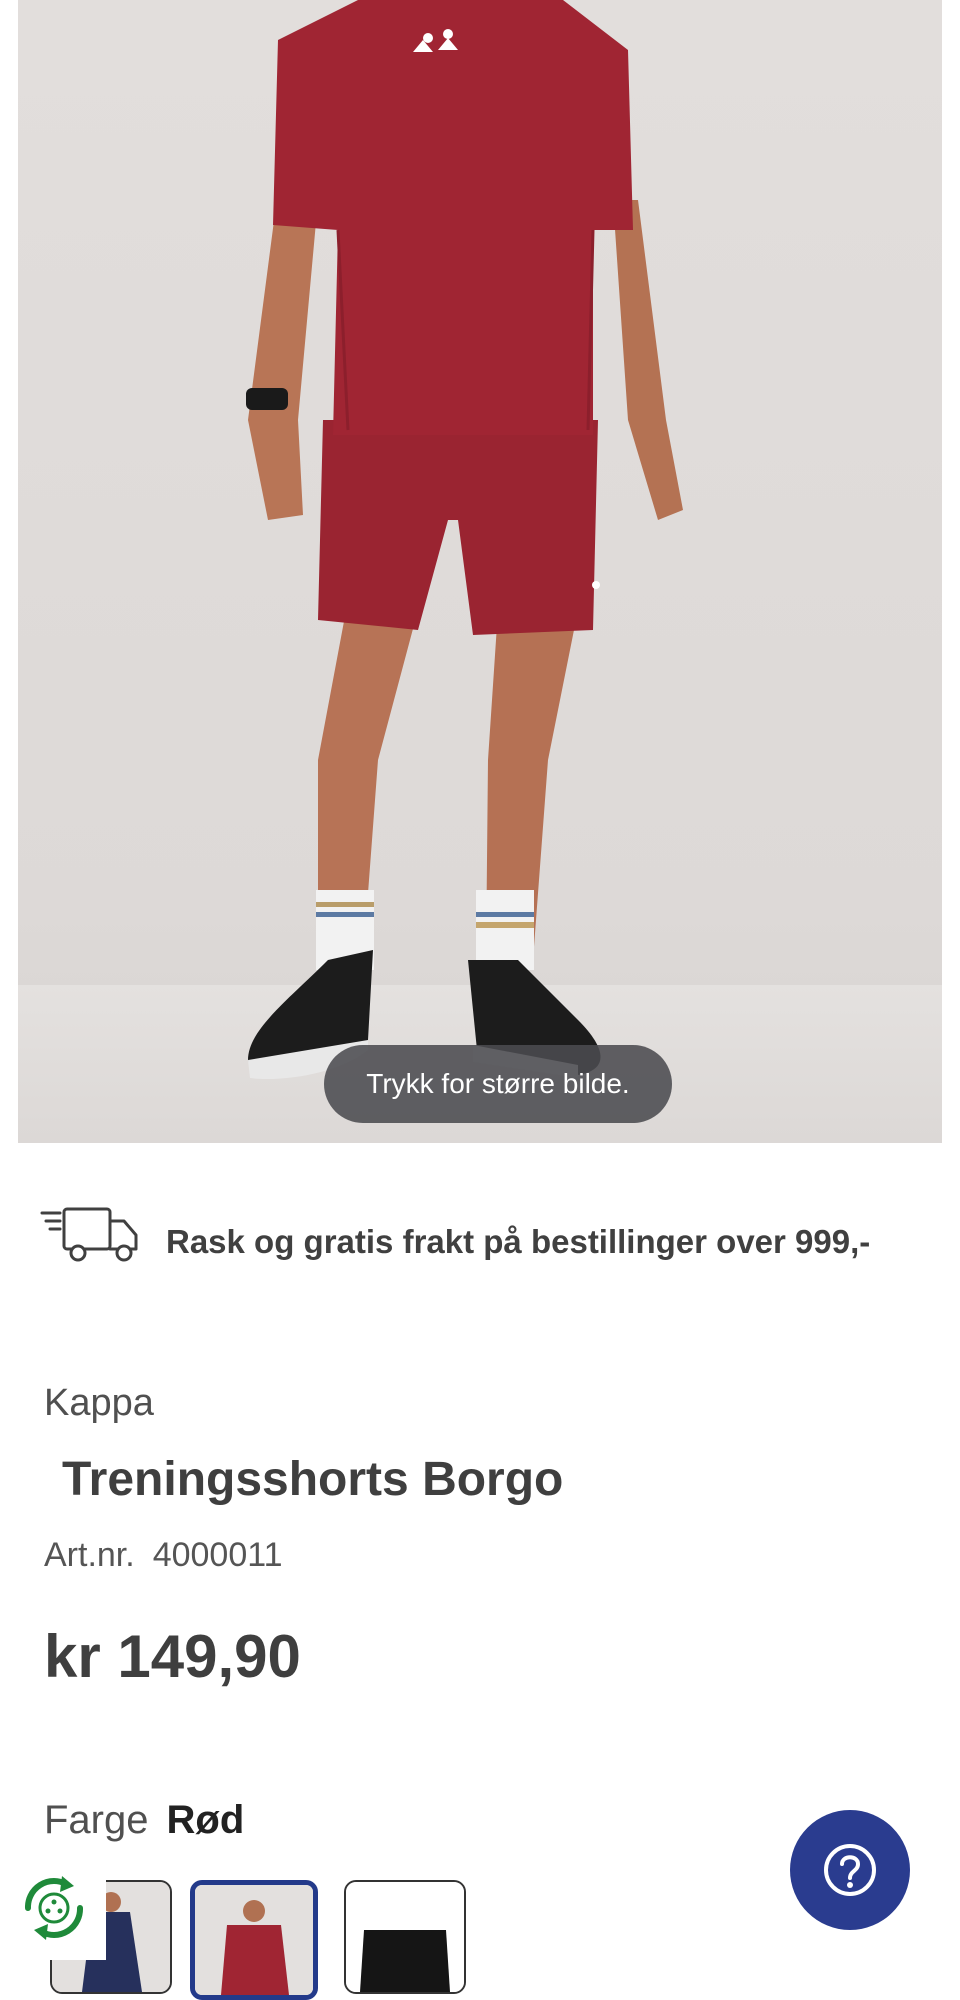  I want to click on product-price: kr 149,90, so click(172, 1656).